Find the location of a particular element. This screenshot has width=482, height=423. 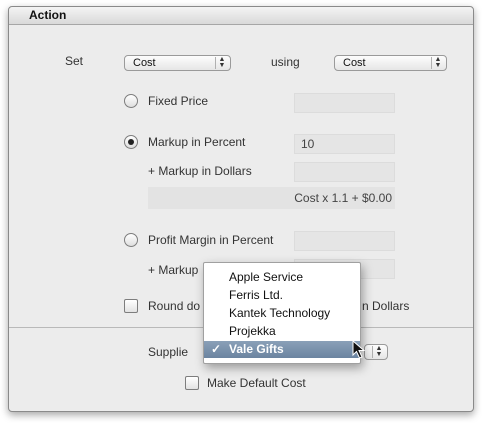

radio-selected-dot is located at coordinates (131, 142).